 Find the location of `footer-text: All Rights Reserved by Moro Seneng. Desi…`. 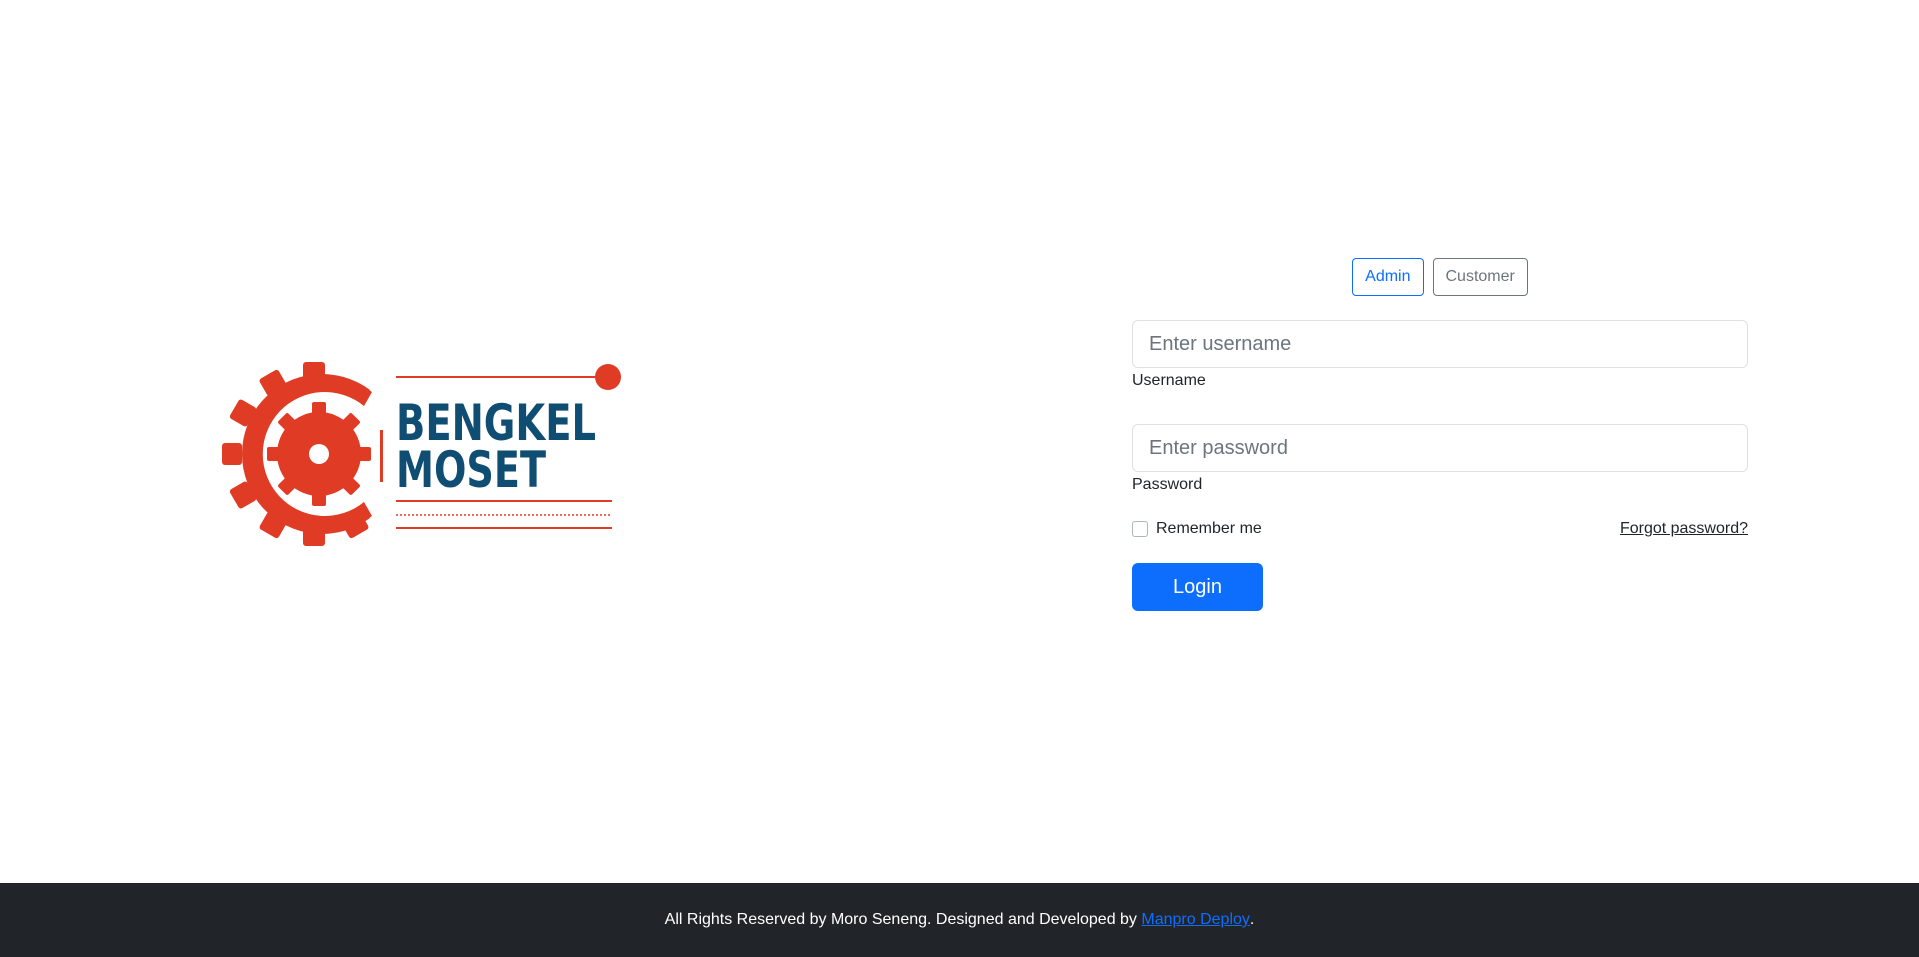

footer-text: All Rights Reserved by Moro Seneng. Desi… is located at coordinates (900, 919).